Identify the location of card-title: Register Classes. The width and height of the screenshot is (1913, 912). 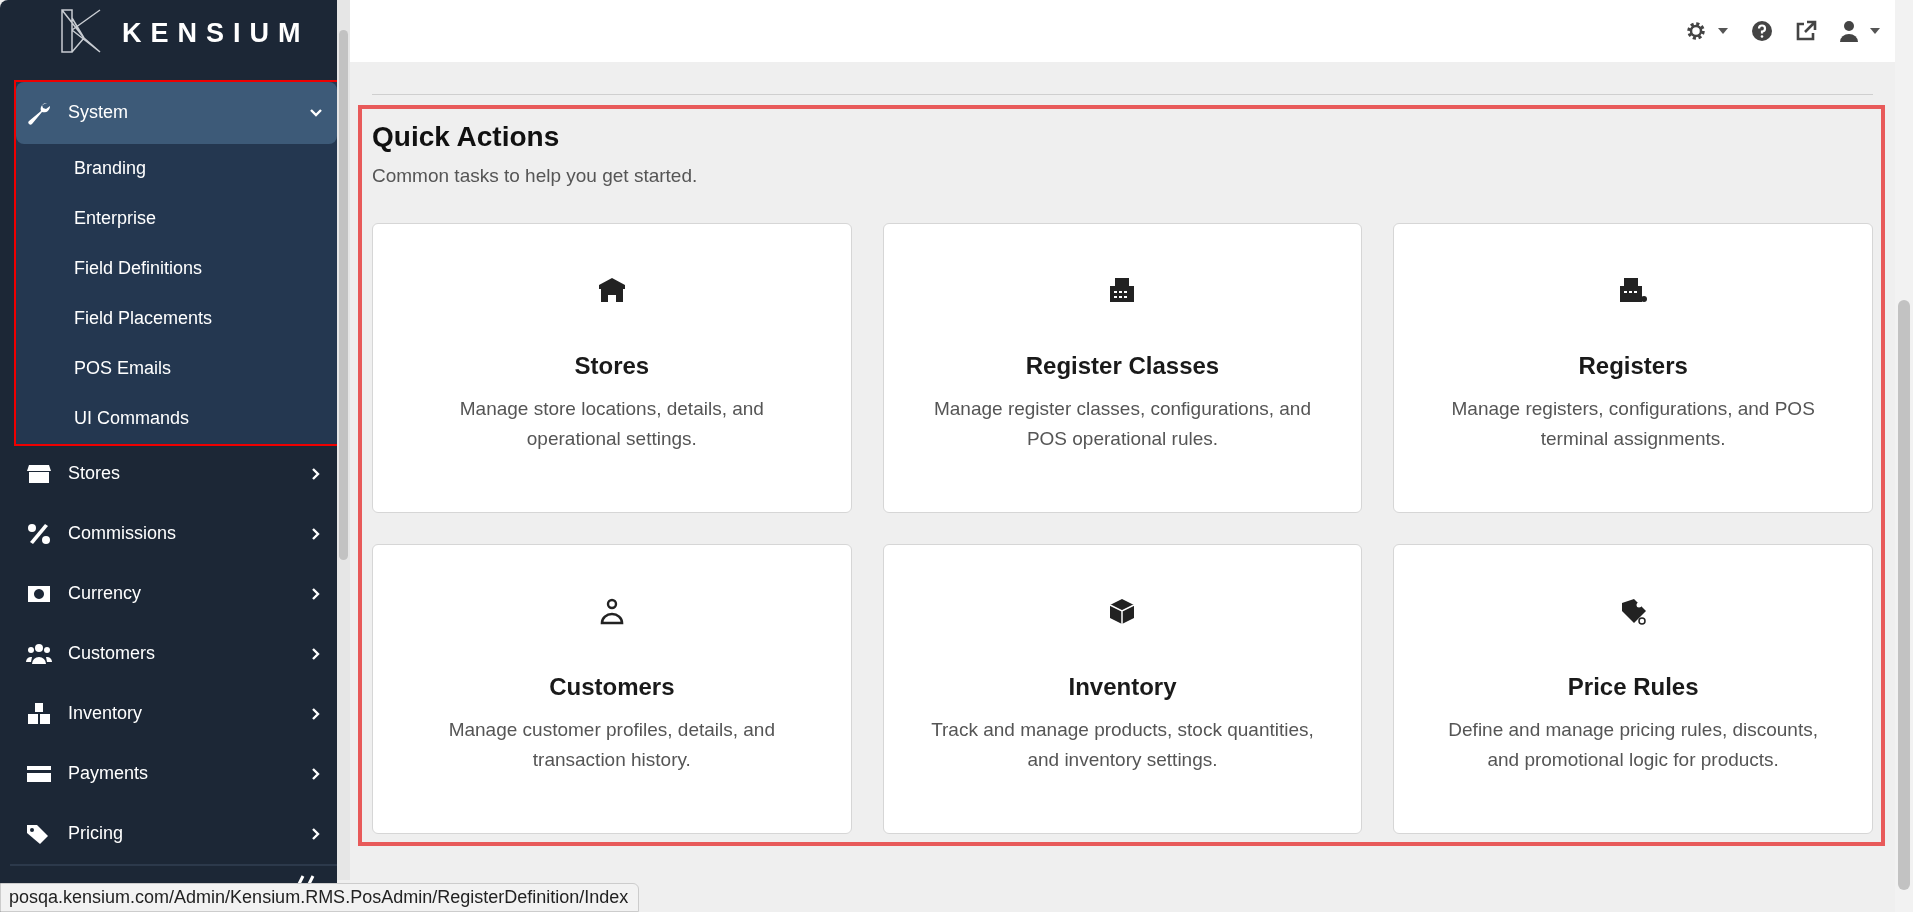
(1122, 366).